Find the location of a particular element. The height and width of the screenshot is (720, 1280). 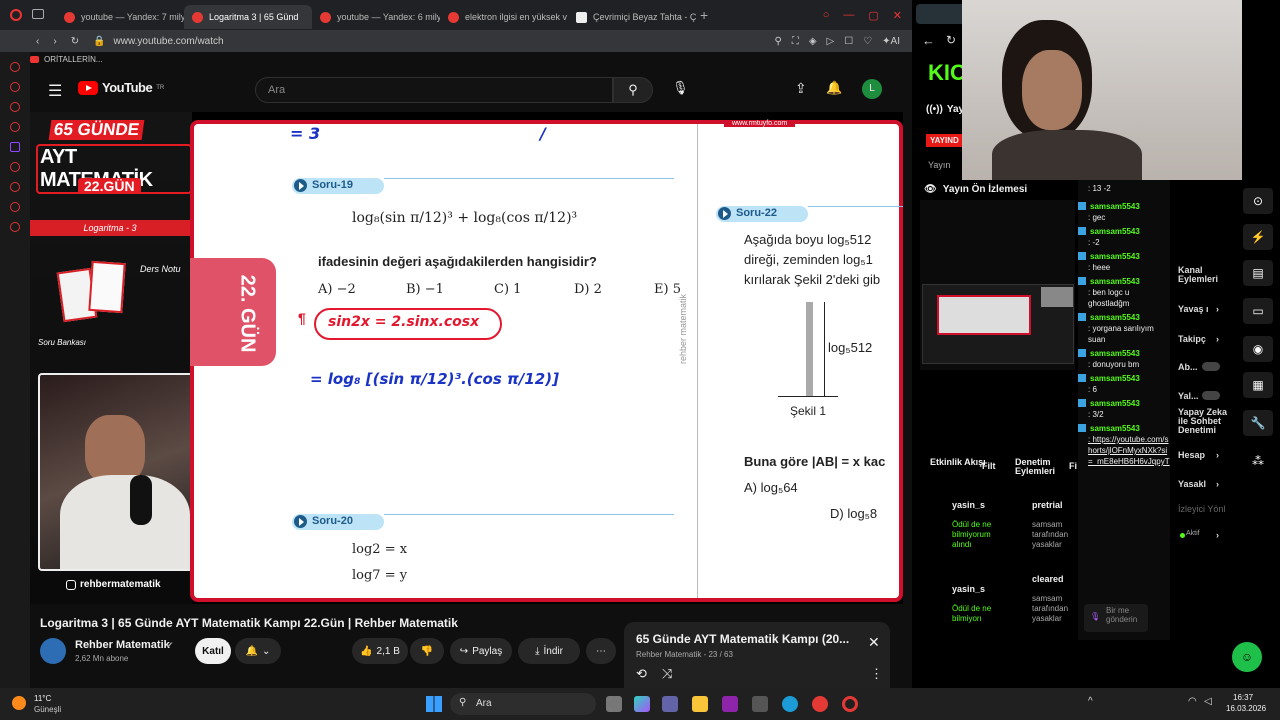

search-icon: ○ is located at coordinates (826, 15).